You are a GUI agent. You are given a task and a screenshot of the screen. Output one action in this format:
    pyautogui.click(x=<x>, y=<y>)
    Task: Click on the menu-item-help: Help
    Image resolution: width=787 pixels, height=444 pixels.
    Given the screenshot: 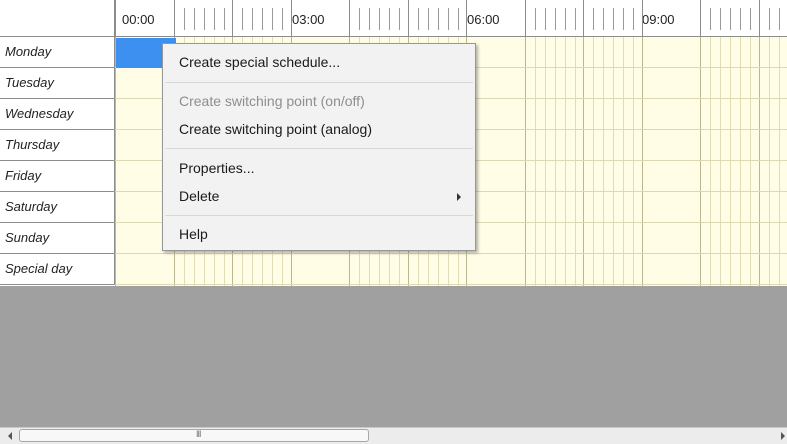 What is the action you would take?
    pyautogui.click(x=193, y=234)
    